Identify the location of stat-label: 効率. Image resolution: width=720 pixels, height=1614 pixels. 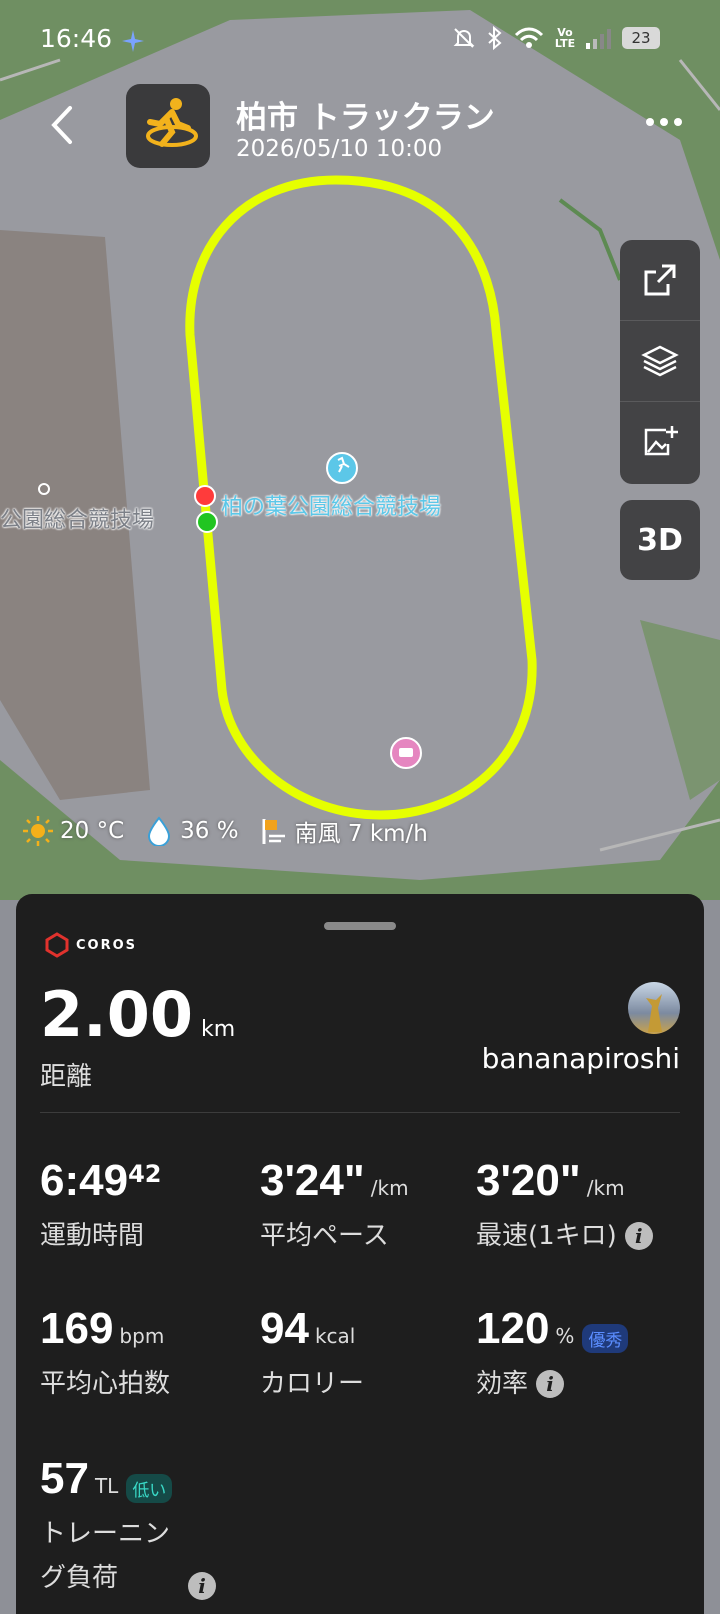
(502, 1384).